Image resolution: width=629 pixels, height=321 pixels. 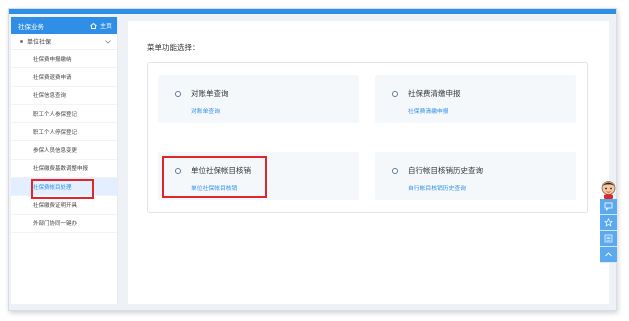 I want to click on up-arrow-icon, so click(x=608, y=254).